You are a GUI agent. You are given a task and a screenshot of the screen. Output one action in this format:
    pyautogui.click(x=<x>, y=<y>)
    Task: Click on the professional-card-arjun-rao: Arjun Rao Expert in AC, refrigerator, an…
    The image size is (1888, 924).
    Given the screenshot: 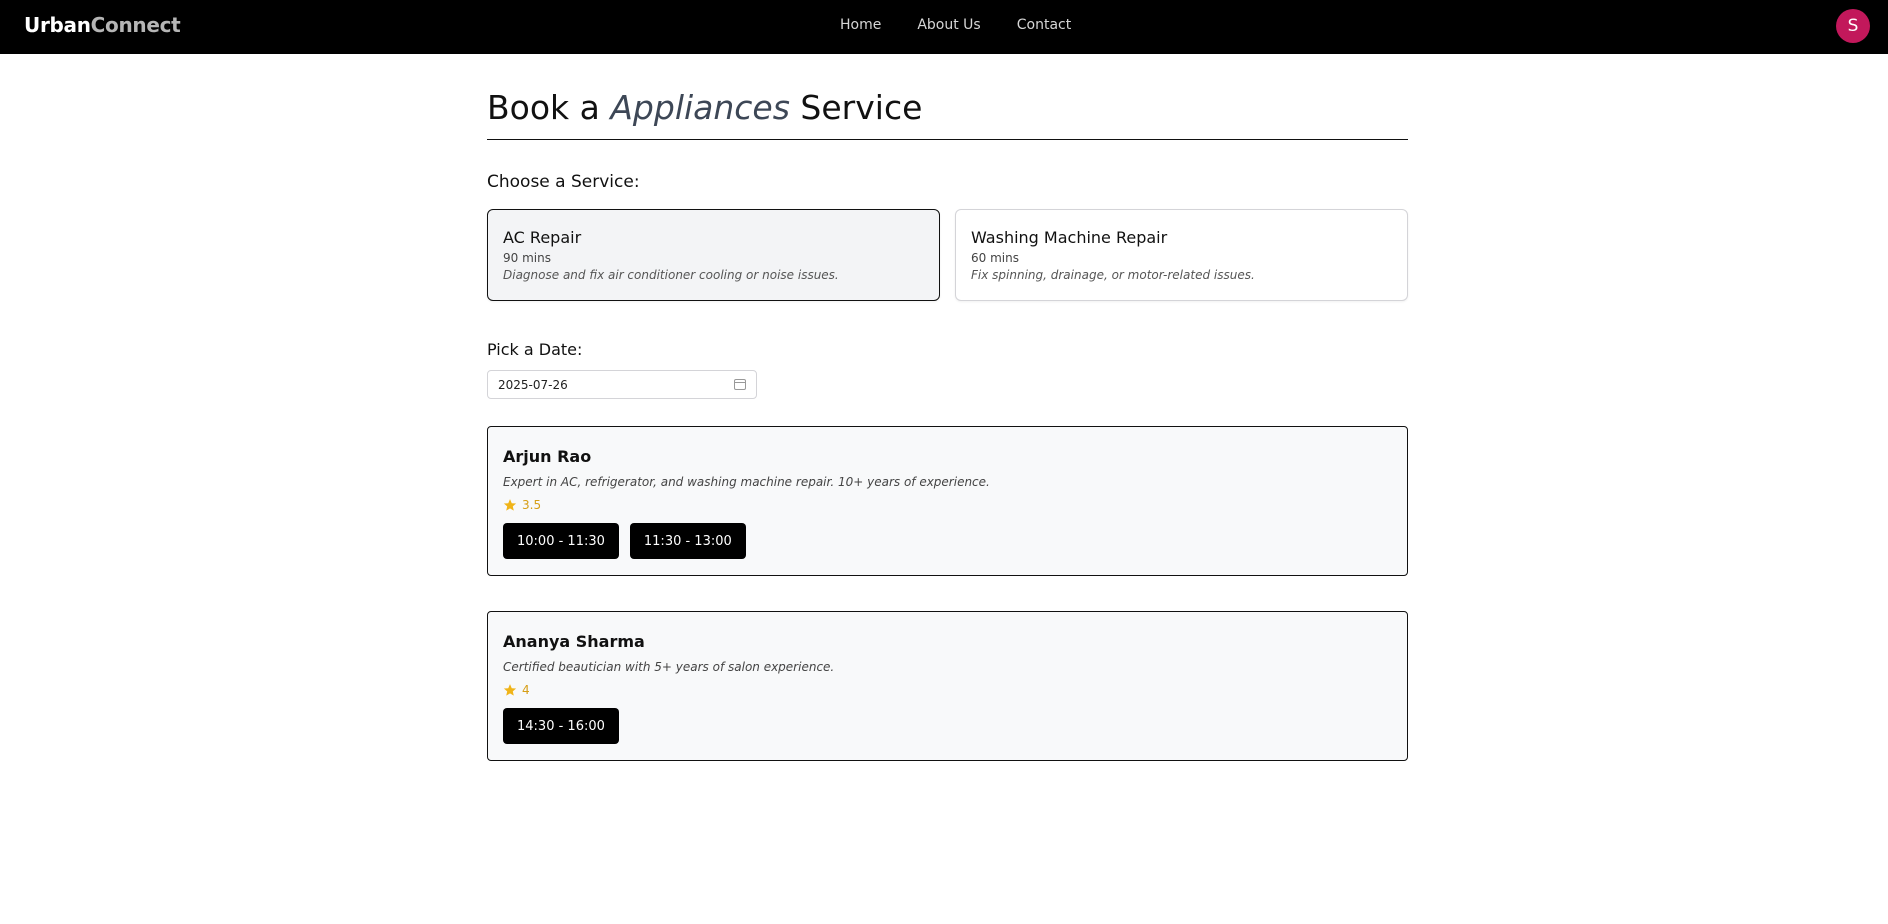 What is the action you would take?
    pyautogui.click(x=947, y=501)
    